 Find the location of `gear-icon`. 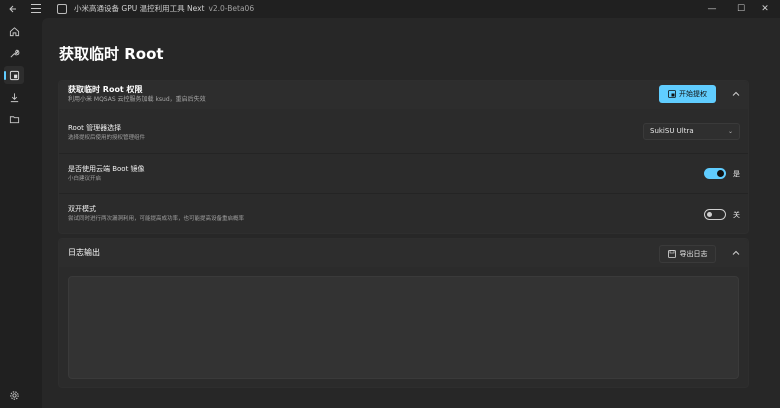

gear-icon is located at coordinates (14, 395).